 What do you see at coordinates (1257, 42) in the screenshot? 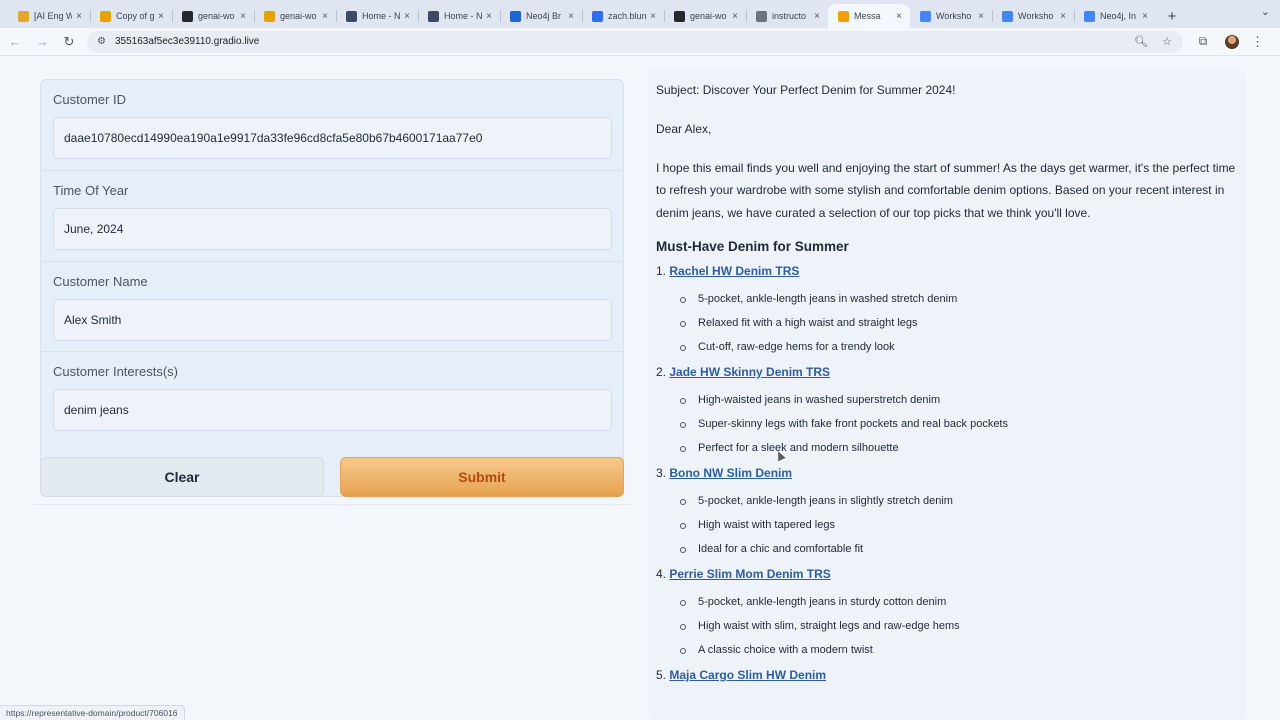
I see `menu-icon: ⋮` at bounding box center [1257, 42].